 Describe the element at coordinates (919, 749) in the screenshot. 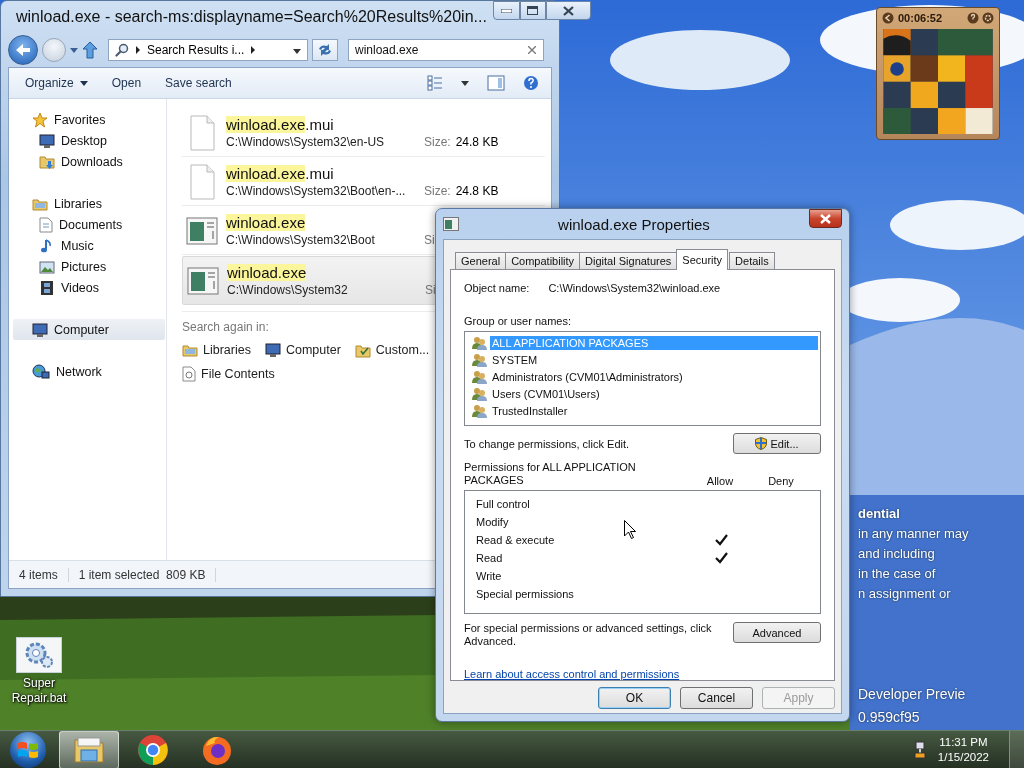

I see `network-cable-icon` at that location.